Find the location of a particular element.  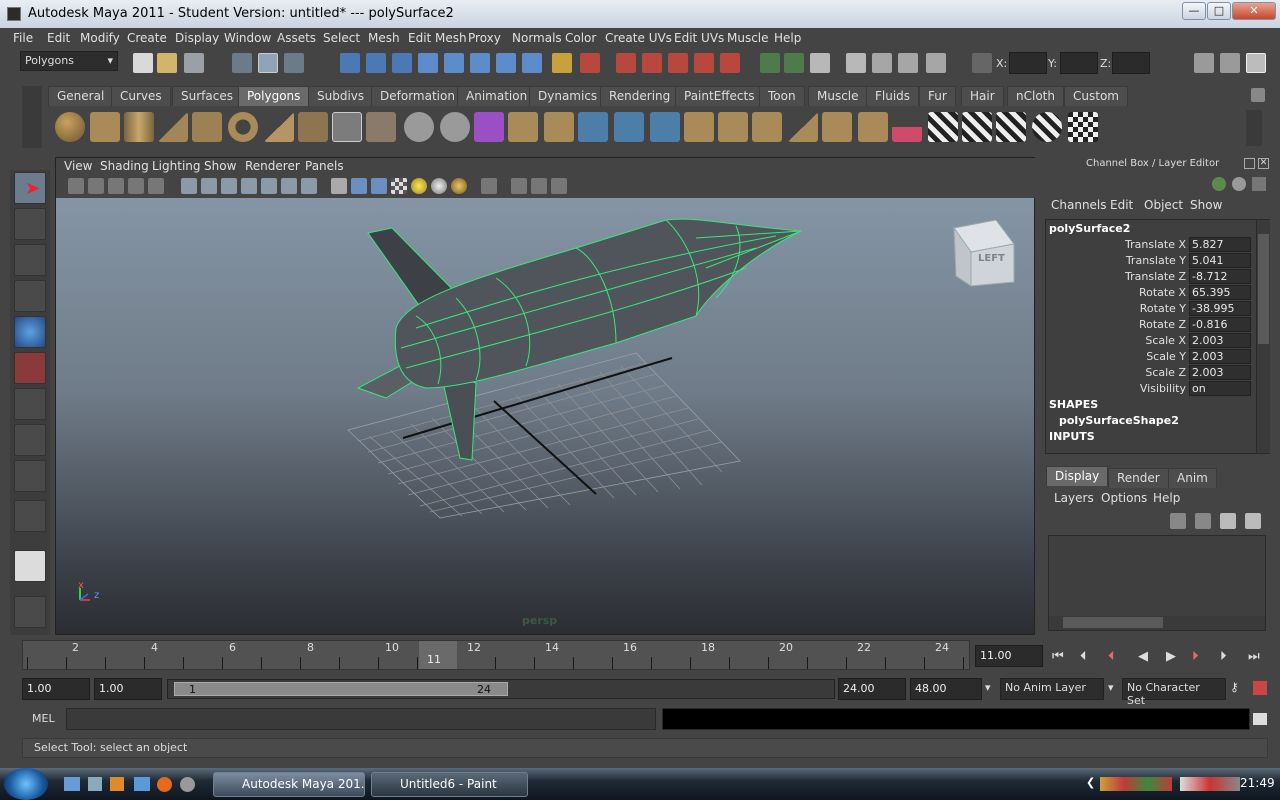

channel-scrollbar is located at coordinates (1263, 336).